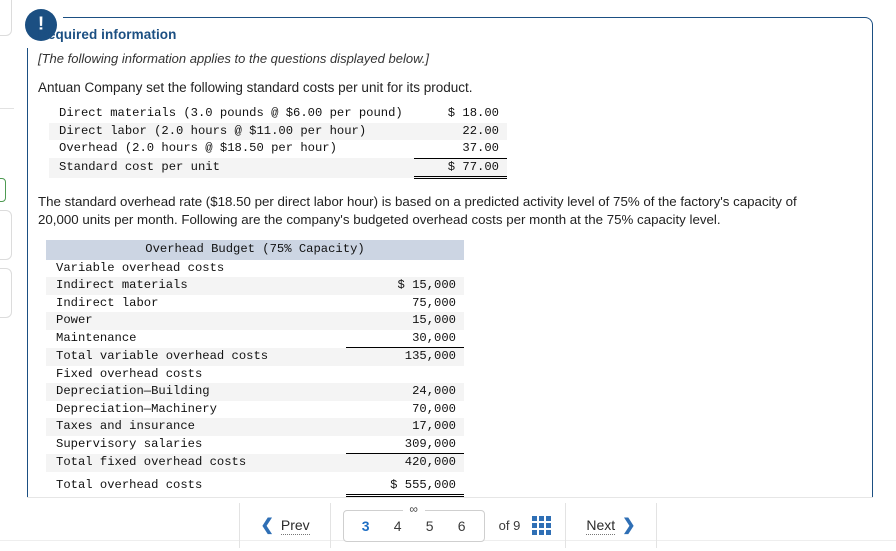 Image resolution: width=896 pixels, height=551 pixels. What do you see at coordinates (196, 286) in the screenshot?
I see `row-label: Indirect materials` at bounding box center [196, 286].